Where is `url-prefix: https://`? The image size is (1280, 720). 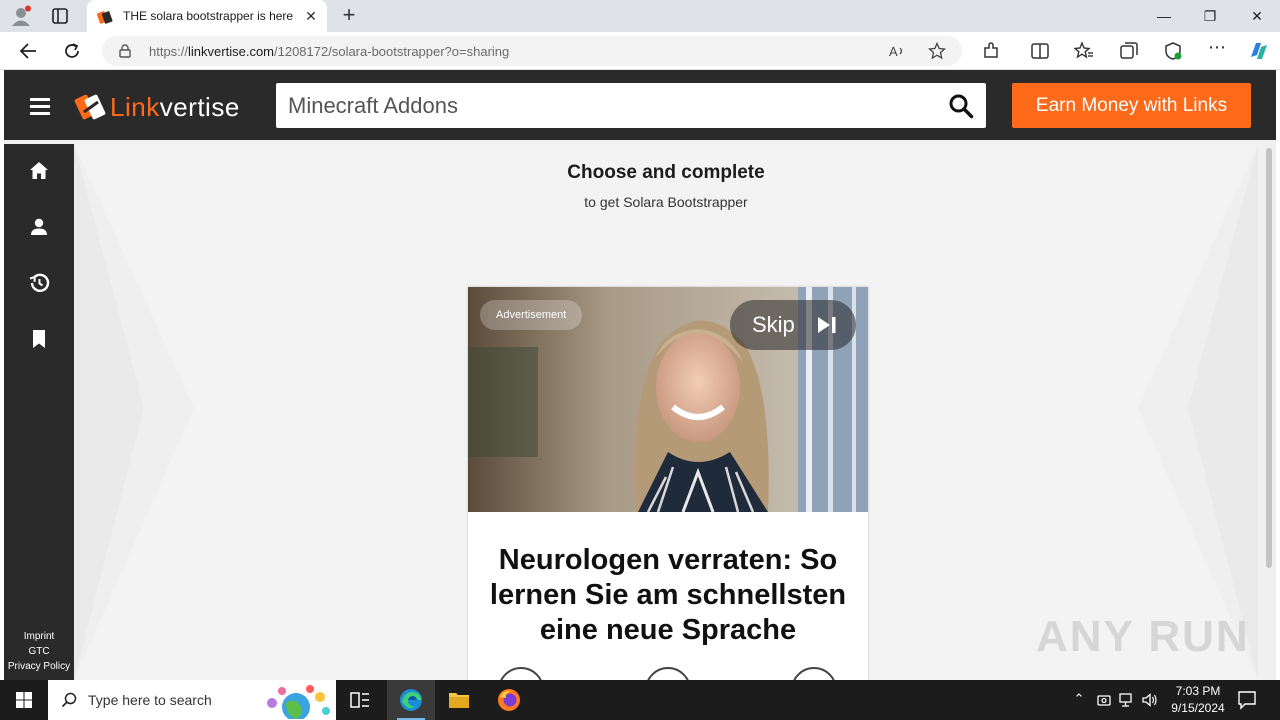 url-prefix: https:// is located at coordinates (169, 51).